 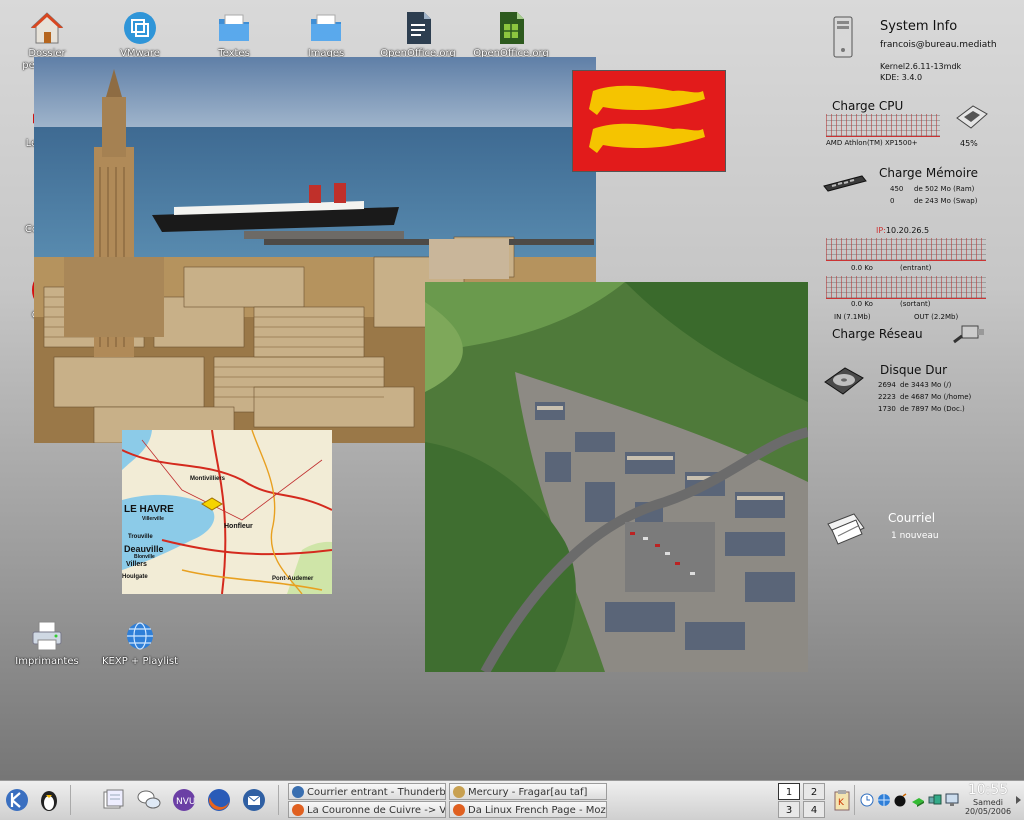 What do you see at coordinates (376, 810) in the screenshot?
I see `task-label: La Couronne de Cuivre -> Vie` at bounding box center [376, 810].